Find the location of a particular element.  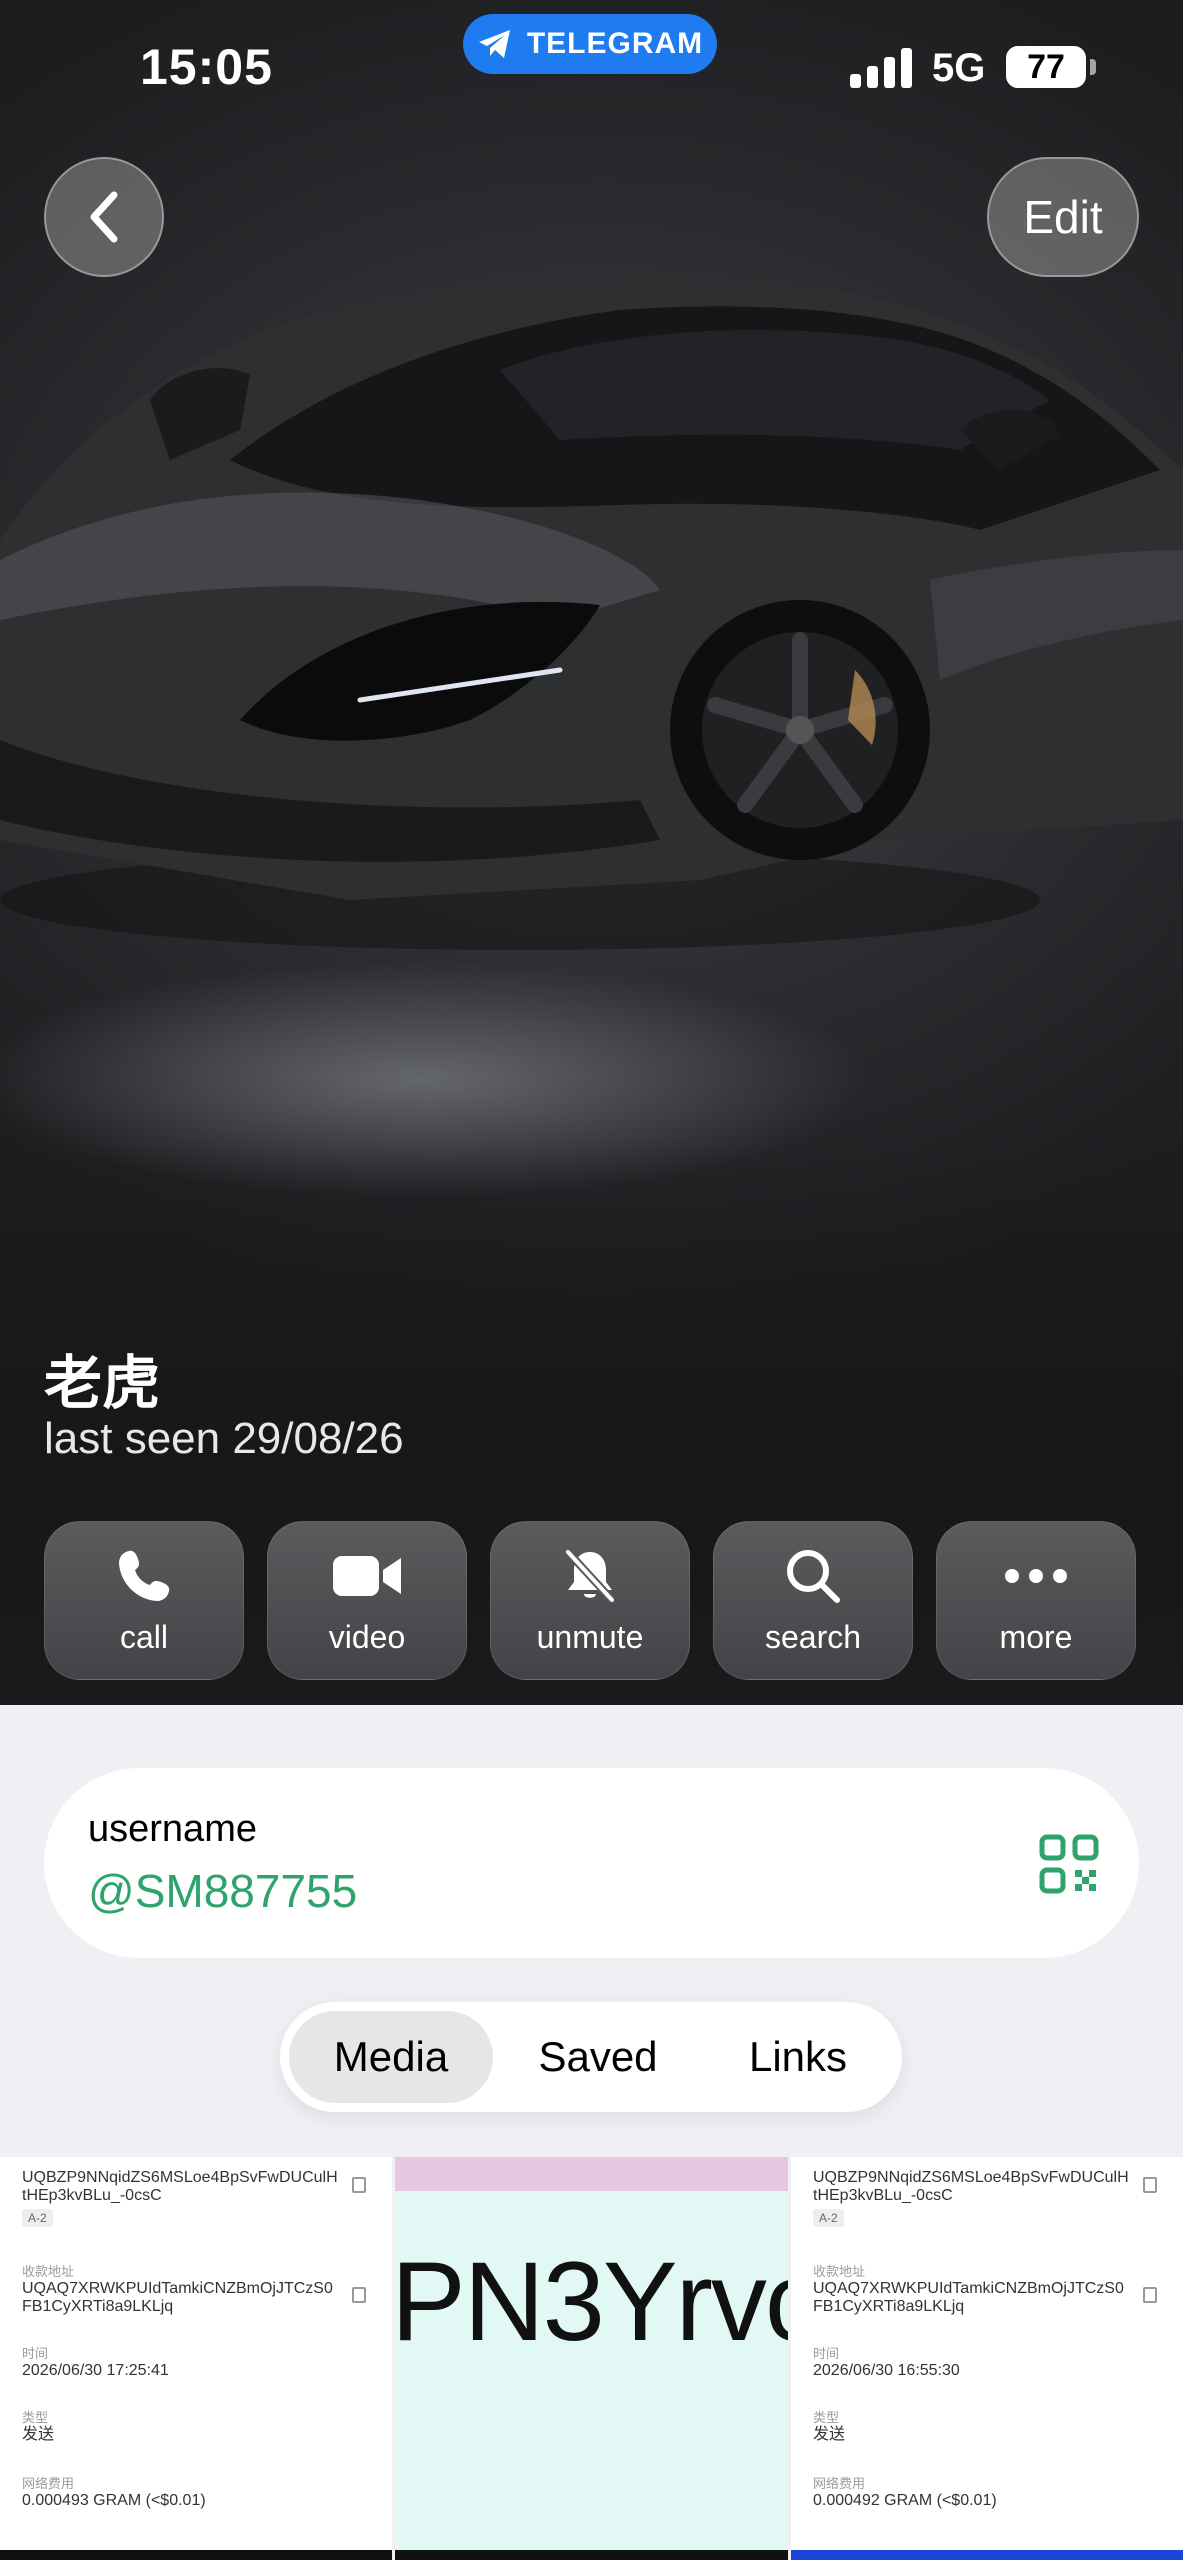

network-type: 5G is located at coordinates (959, 68).